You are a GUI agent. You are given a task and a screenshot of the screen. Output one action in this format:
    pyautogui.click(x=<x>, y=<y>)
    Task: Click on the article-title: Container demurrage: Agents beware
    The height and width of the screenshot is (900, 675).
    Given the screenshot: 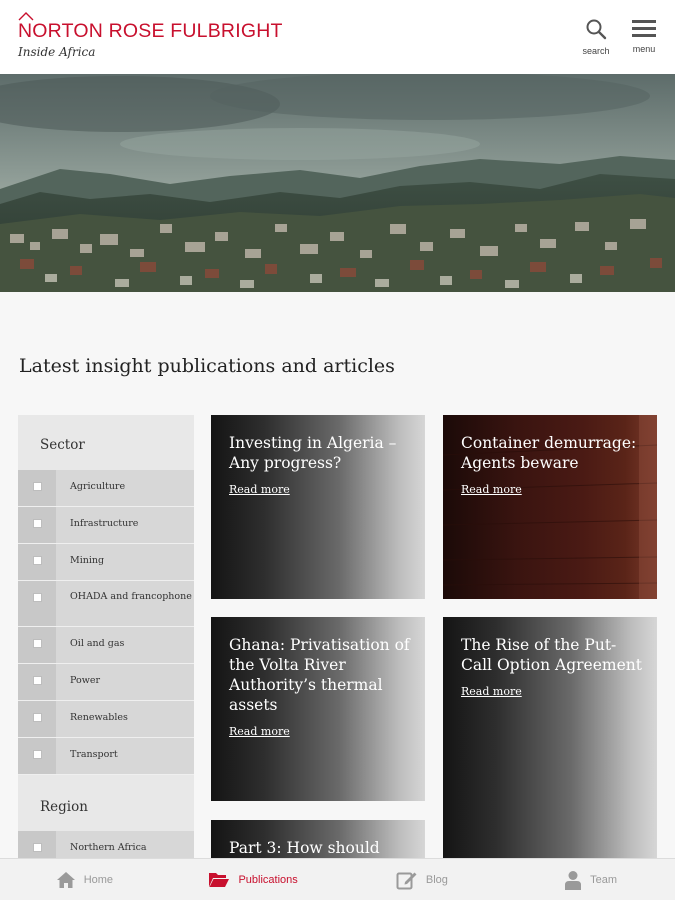 What is the action you would take?
    pyautogui.click(x=549, y=453)
    